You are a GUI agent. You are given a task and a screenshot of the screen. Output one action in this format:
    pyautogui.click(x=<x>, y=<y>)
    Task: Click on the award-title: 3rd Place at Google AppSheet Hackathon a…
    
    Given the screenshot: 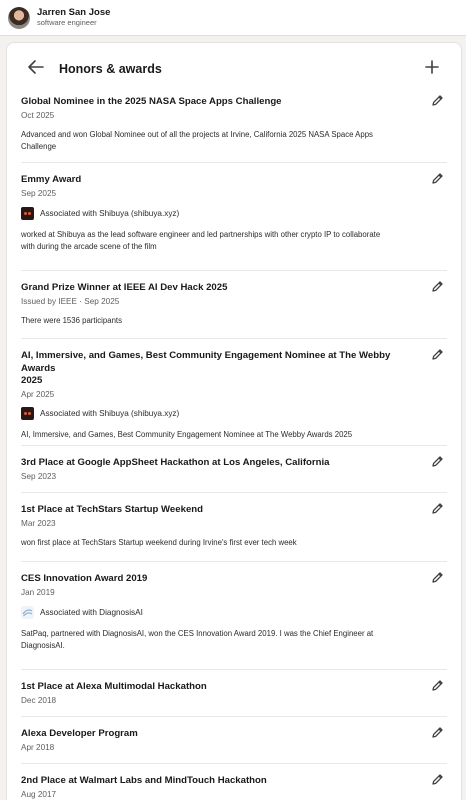 What is the action you would take?
    pyautogui.click(x=175, y=462)
    